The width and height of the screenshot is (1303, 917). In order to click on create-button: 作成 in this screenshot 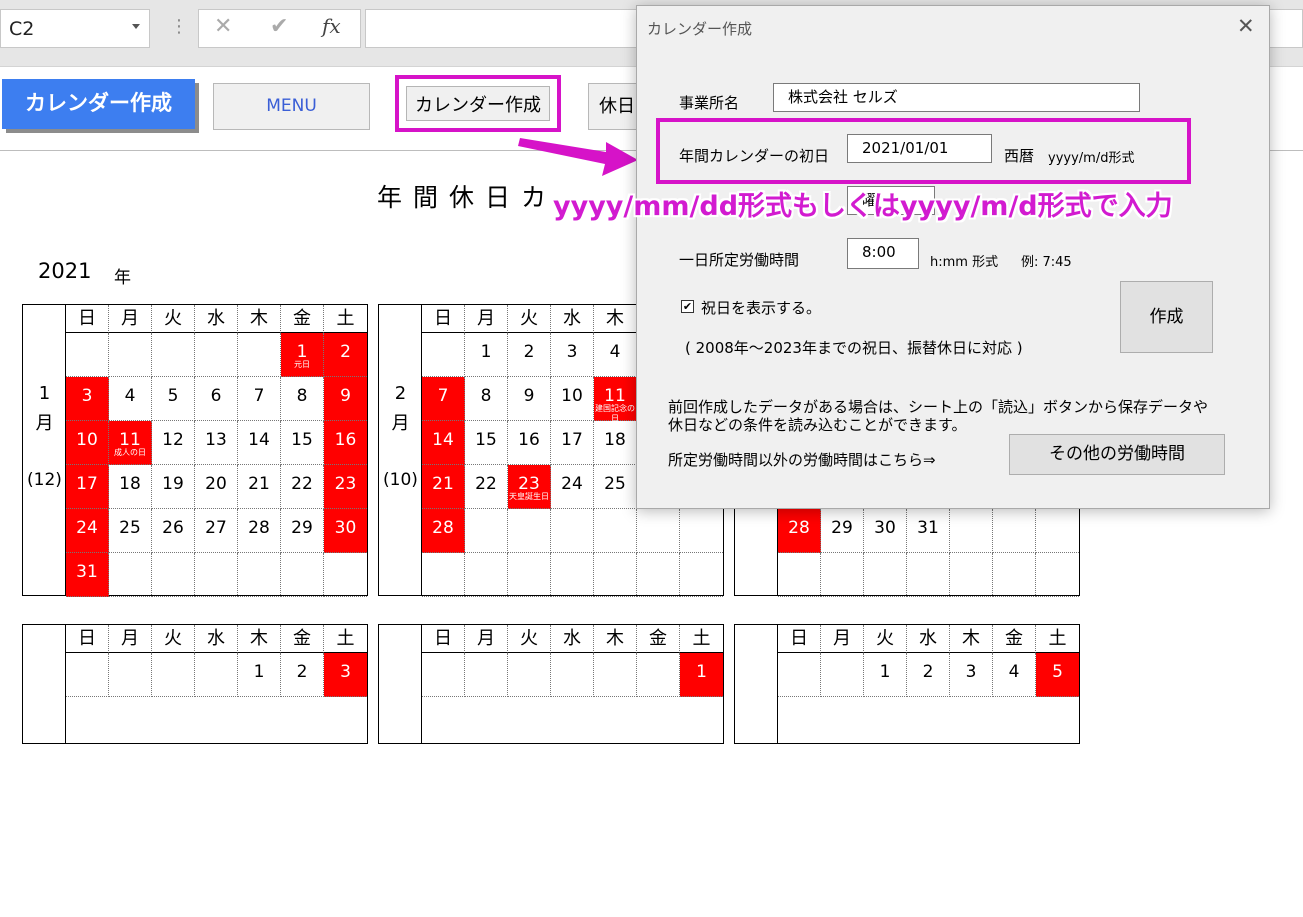, I will do `click(1166, 317)`.